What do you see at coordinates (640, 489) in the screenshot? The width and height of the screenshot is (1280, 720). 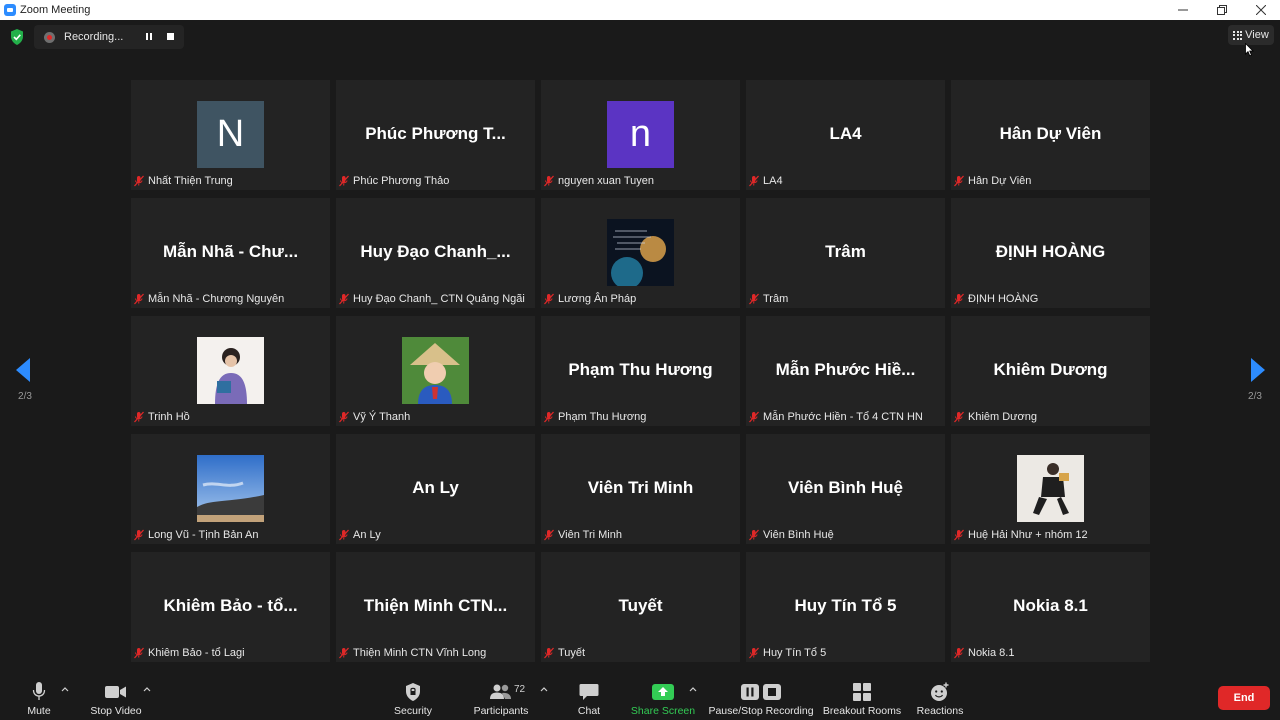 I see `participant-tile: Viên Tri Minh Viên Tri Minh` at bounding box center [640, 489].